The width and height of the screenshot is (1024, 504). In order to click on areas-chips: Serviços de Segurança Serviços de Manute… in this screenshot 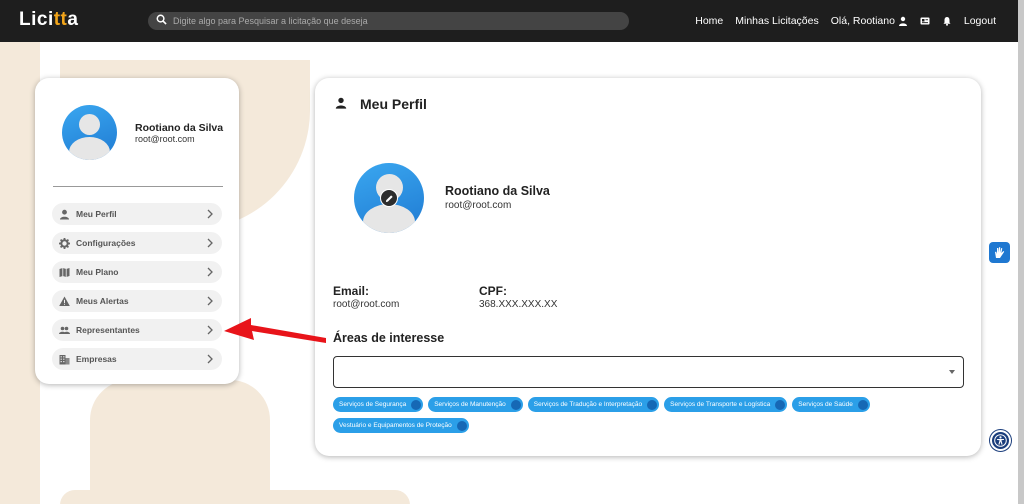, I will do `click(653, 415)`.